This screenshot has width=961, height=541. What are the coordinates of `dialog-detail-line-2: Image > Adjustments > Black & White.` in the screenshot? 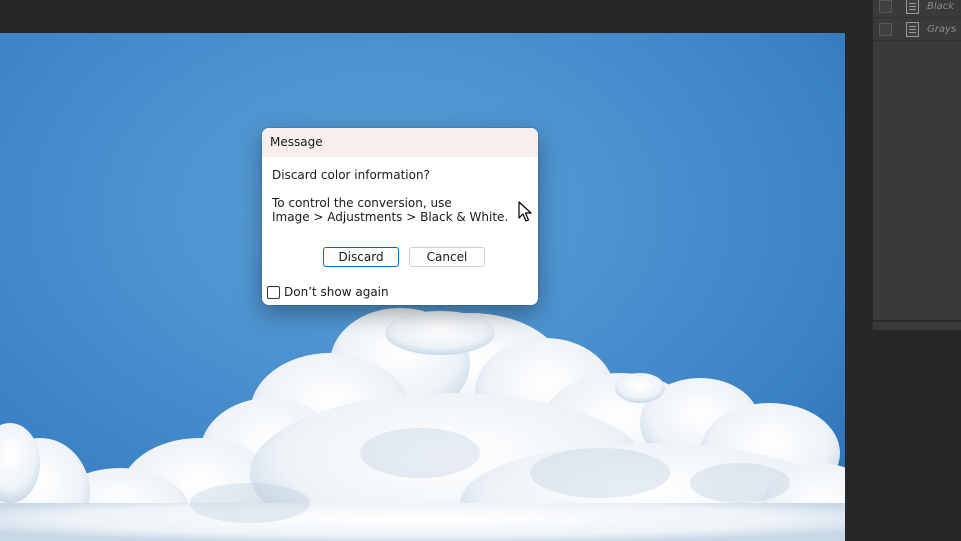 It's located at (390, 217).